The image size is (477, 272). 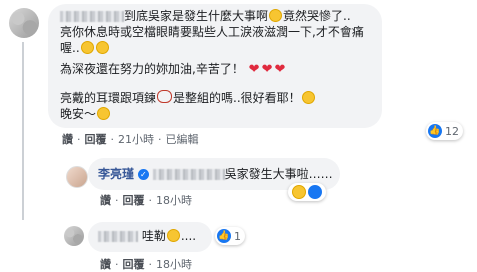 I want to click on comment-line-3: 喔.., so click(x=85, y=48).